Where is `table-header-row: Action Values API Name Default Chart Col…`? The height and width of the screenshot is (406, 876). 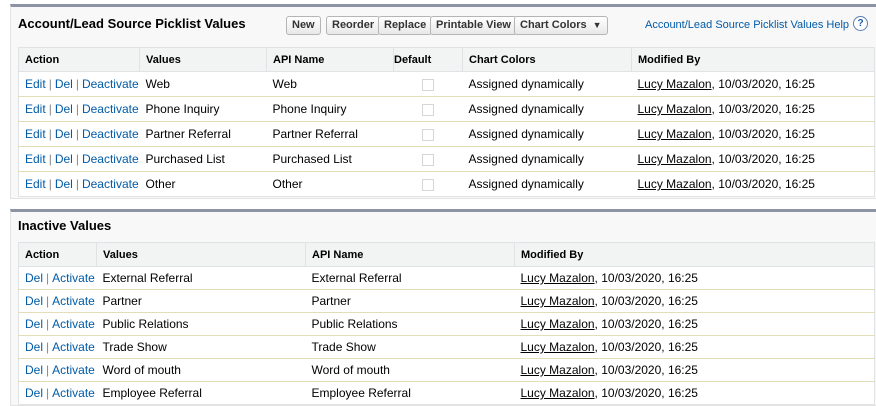 table-header-row: Action Values API Name Default Chart Col… is located at coordinates (446, 59).